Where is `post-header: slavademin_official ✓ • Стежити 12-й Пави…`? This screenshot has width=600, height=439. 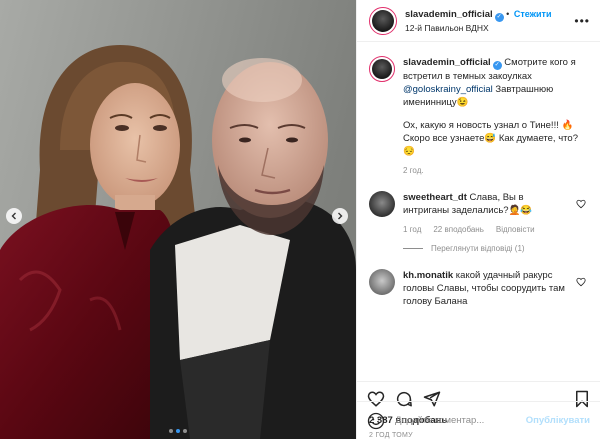 post-header: slavademin_official ✓ • Стежити 12-й Пави… is located at coordinates (478, 21).